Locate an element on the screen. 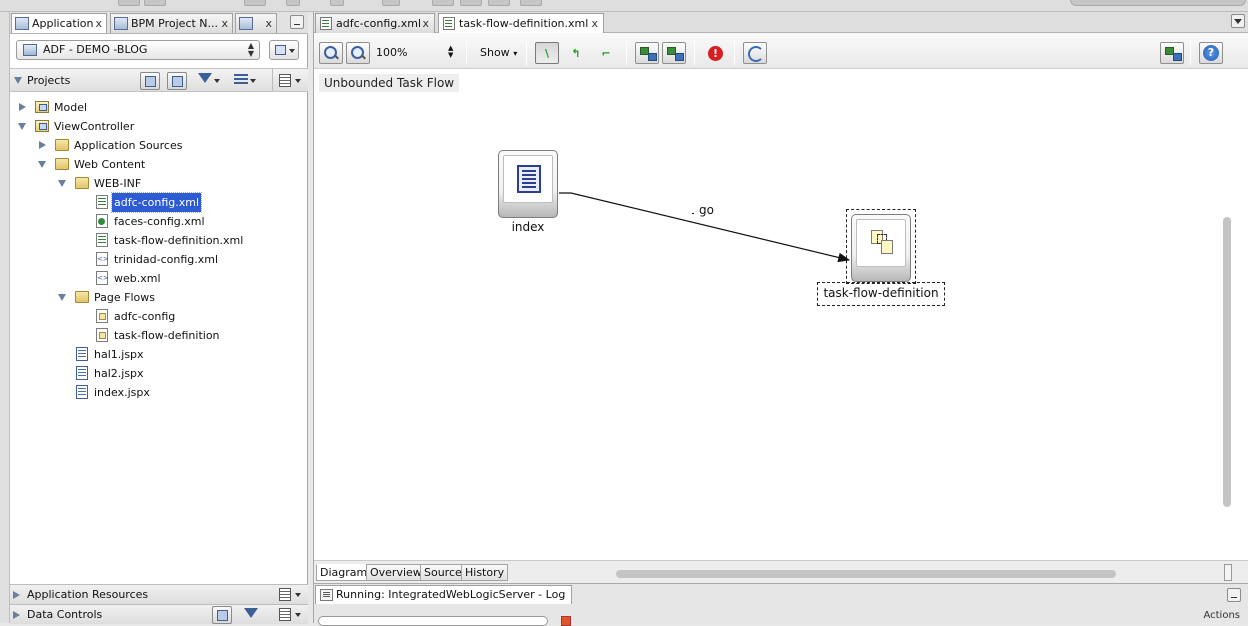  application-menu-button is located at coordinates (284, 50).